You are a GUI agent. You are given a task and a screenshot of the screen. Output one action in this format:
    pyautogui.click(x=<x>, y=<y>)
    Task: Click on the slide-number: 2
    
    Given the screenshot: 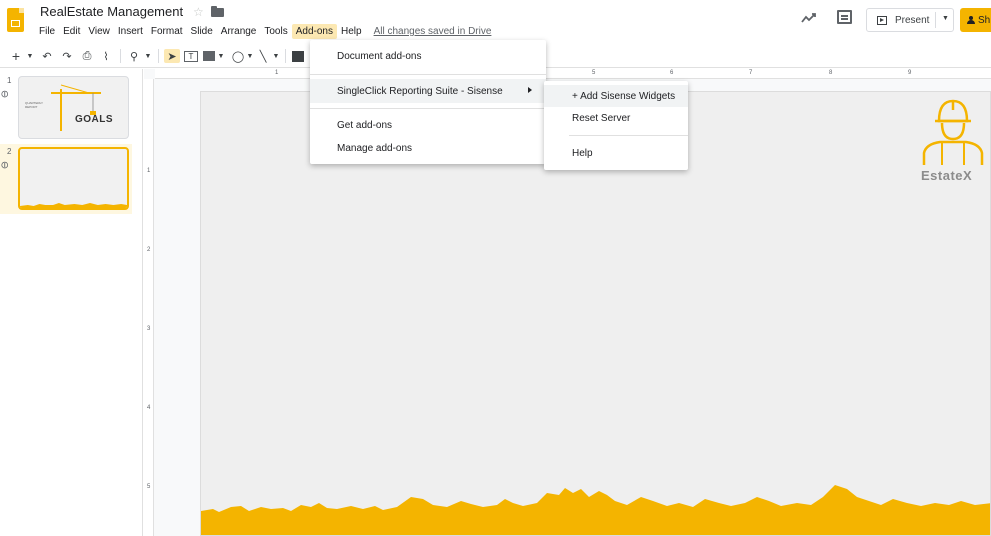 What is the action you would take?
    pyautogui.click(x=9, y=151)
    